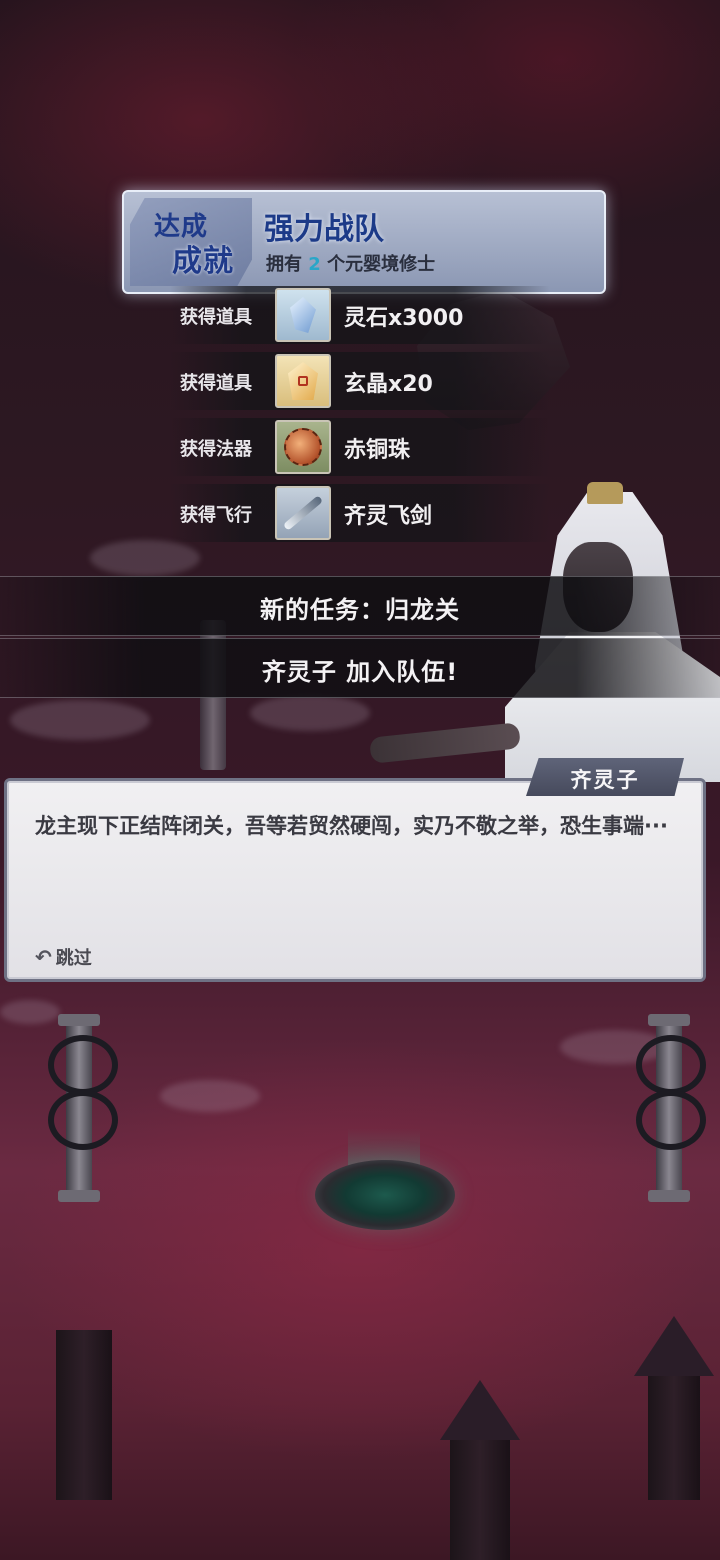  I want to click on copper-bead-icon, so click(303, 447).